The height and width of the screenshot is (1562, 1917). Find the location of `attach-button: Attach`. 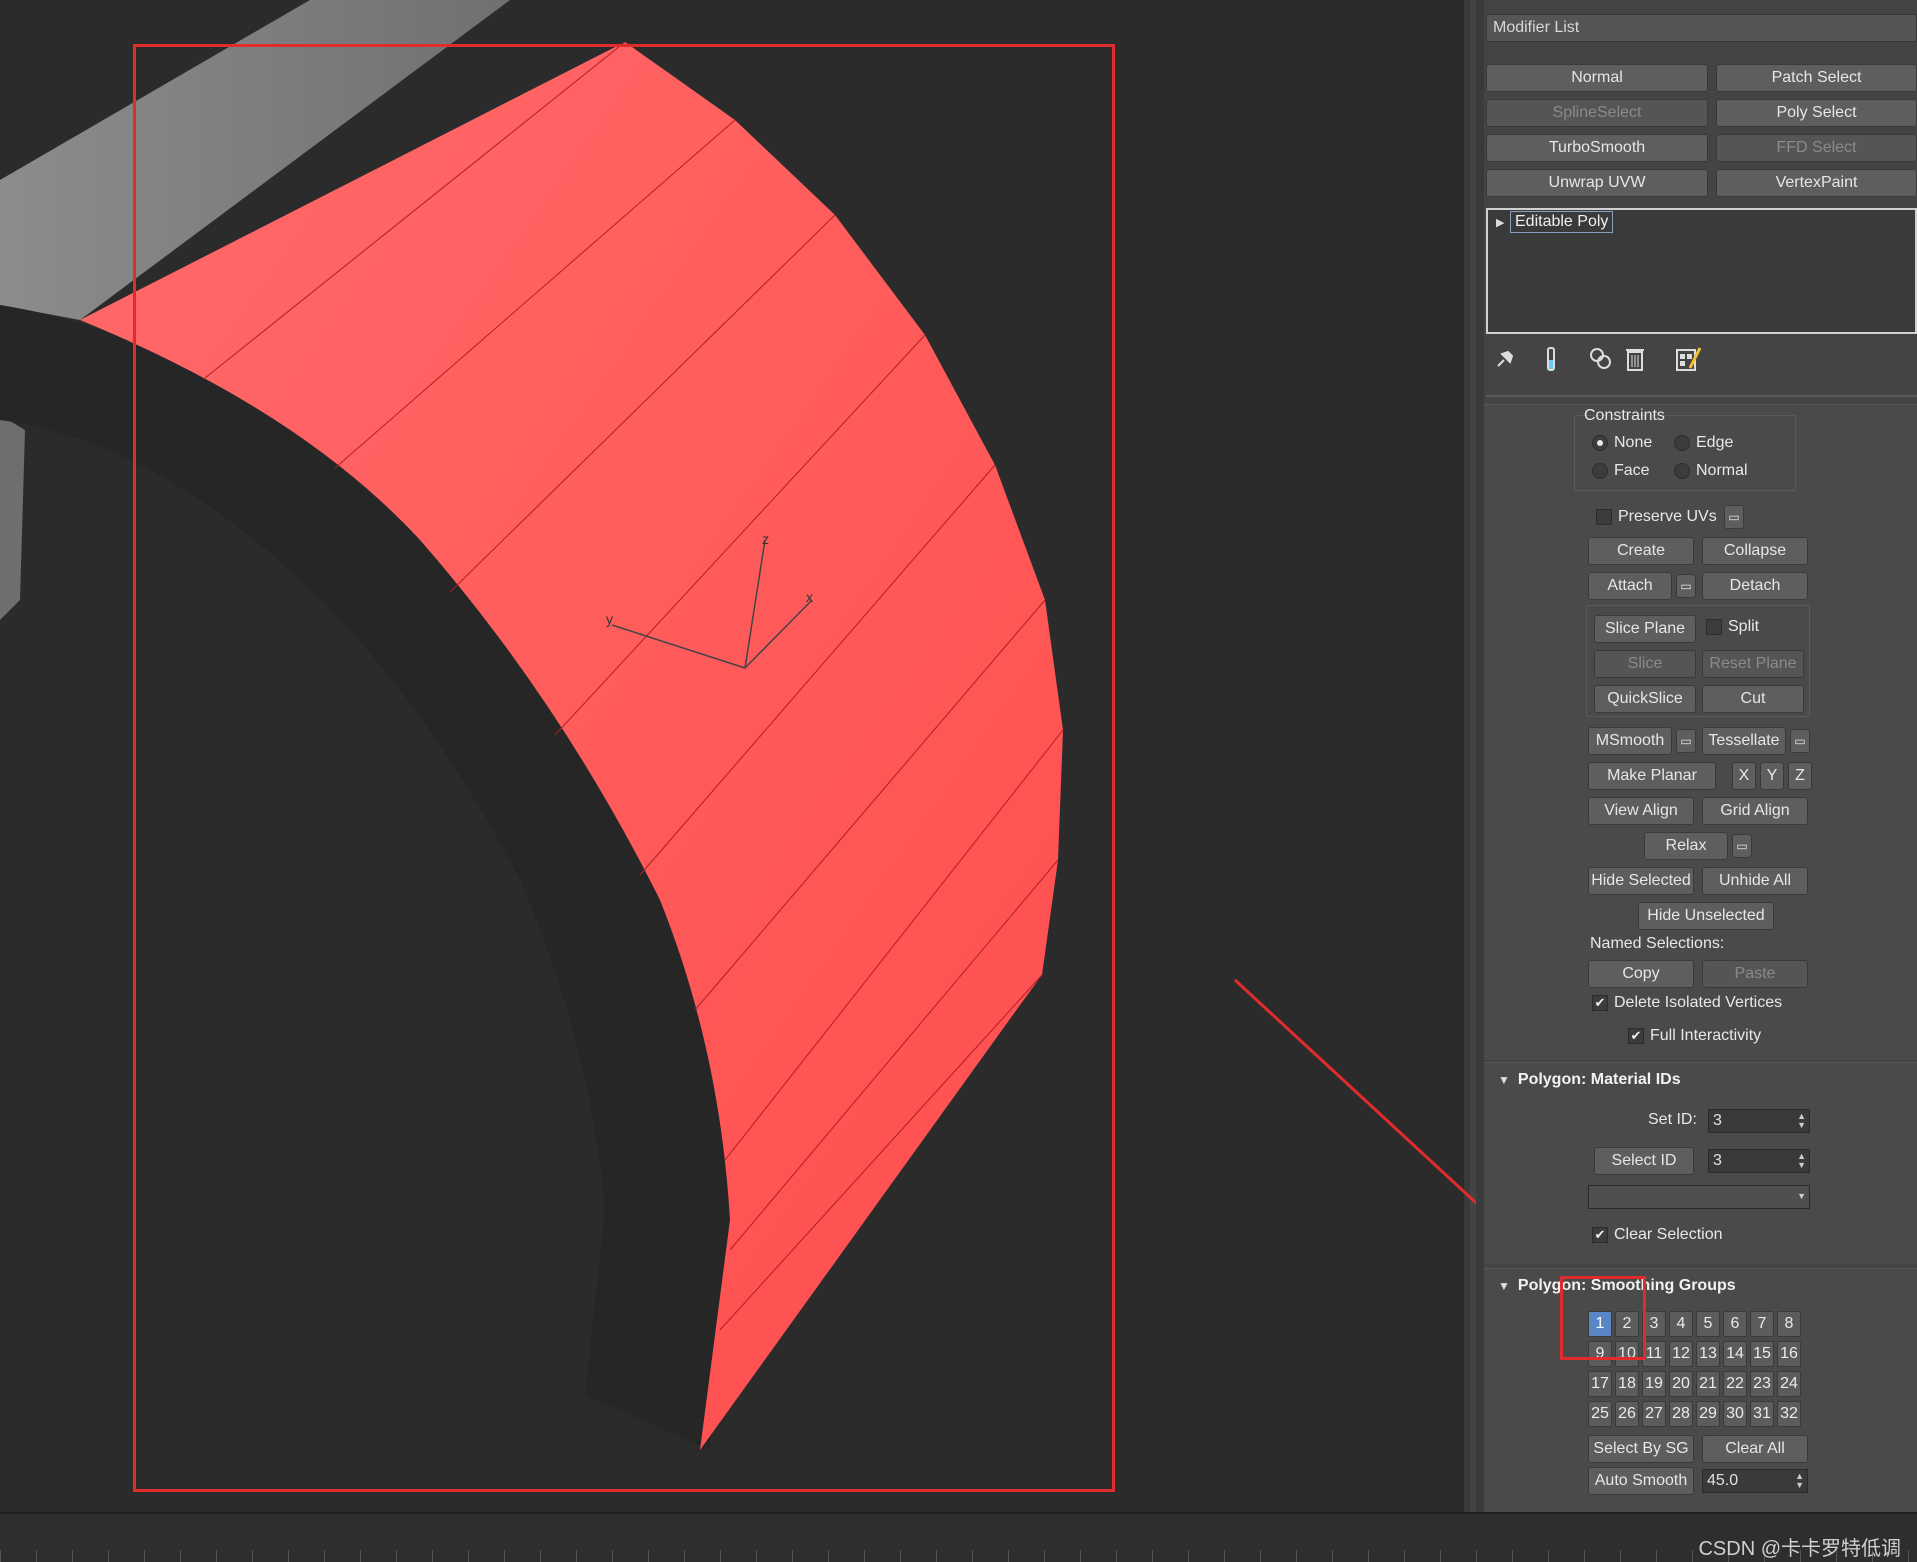

attach-button: Attach is located at coordinates (1630, 586).